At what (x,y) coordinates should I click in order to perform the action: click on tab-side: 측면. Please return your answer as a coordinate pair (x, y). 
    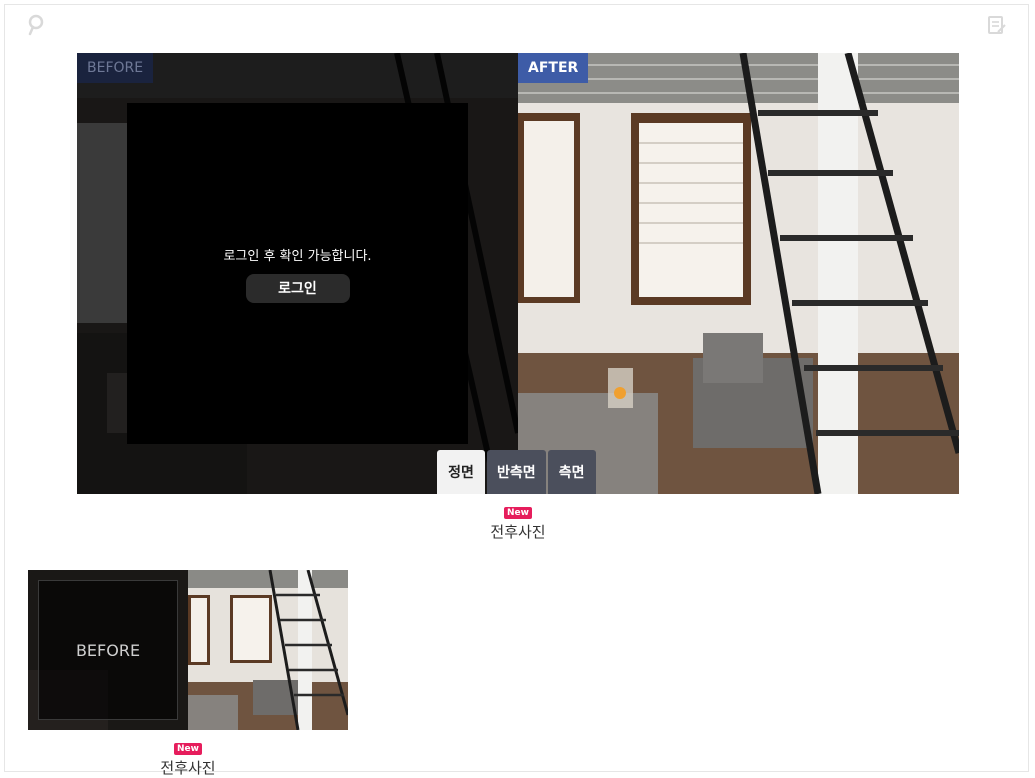
    Looking at the image, I should click on (571, 472).